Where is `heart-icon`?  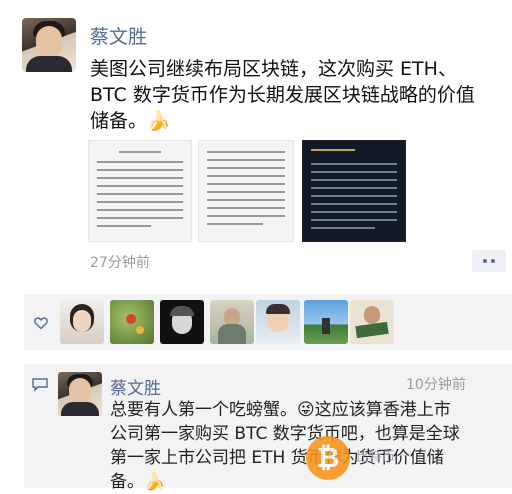 heart-icon is located at coordinates (41, 323).